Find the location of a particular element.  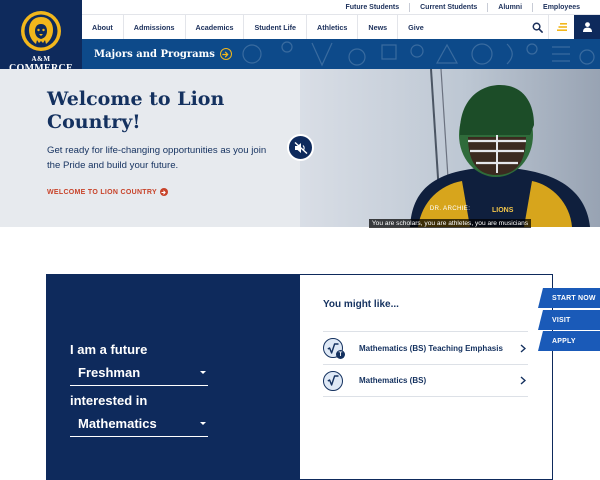

logo-text-top: A&M is located at coordinates (41, 59).